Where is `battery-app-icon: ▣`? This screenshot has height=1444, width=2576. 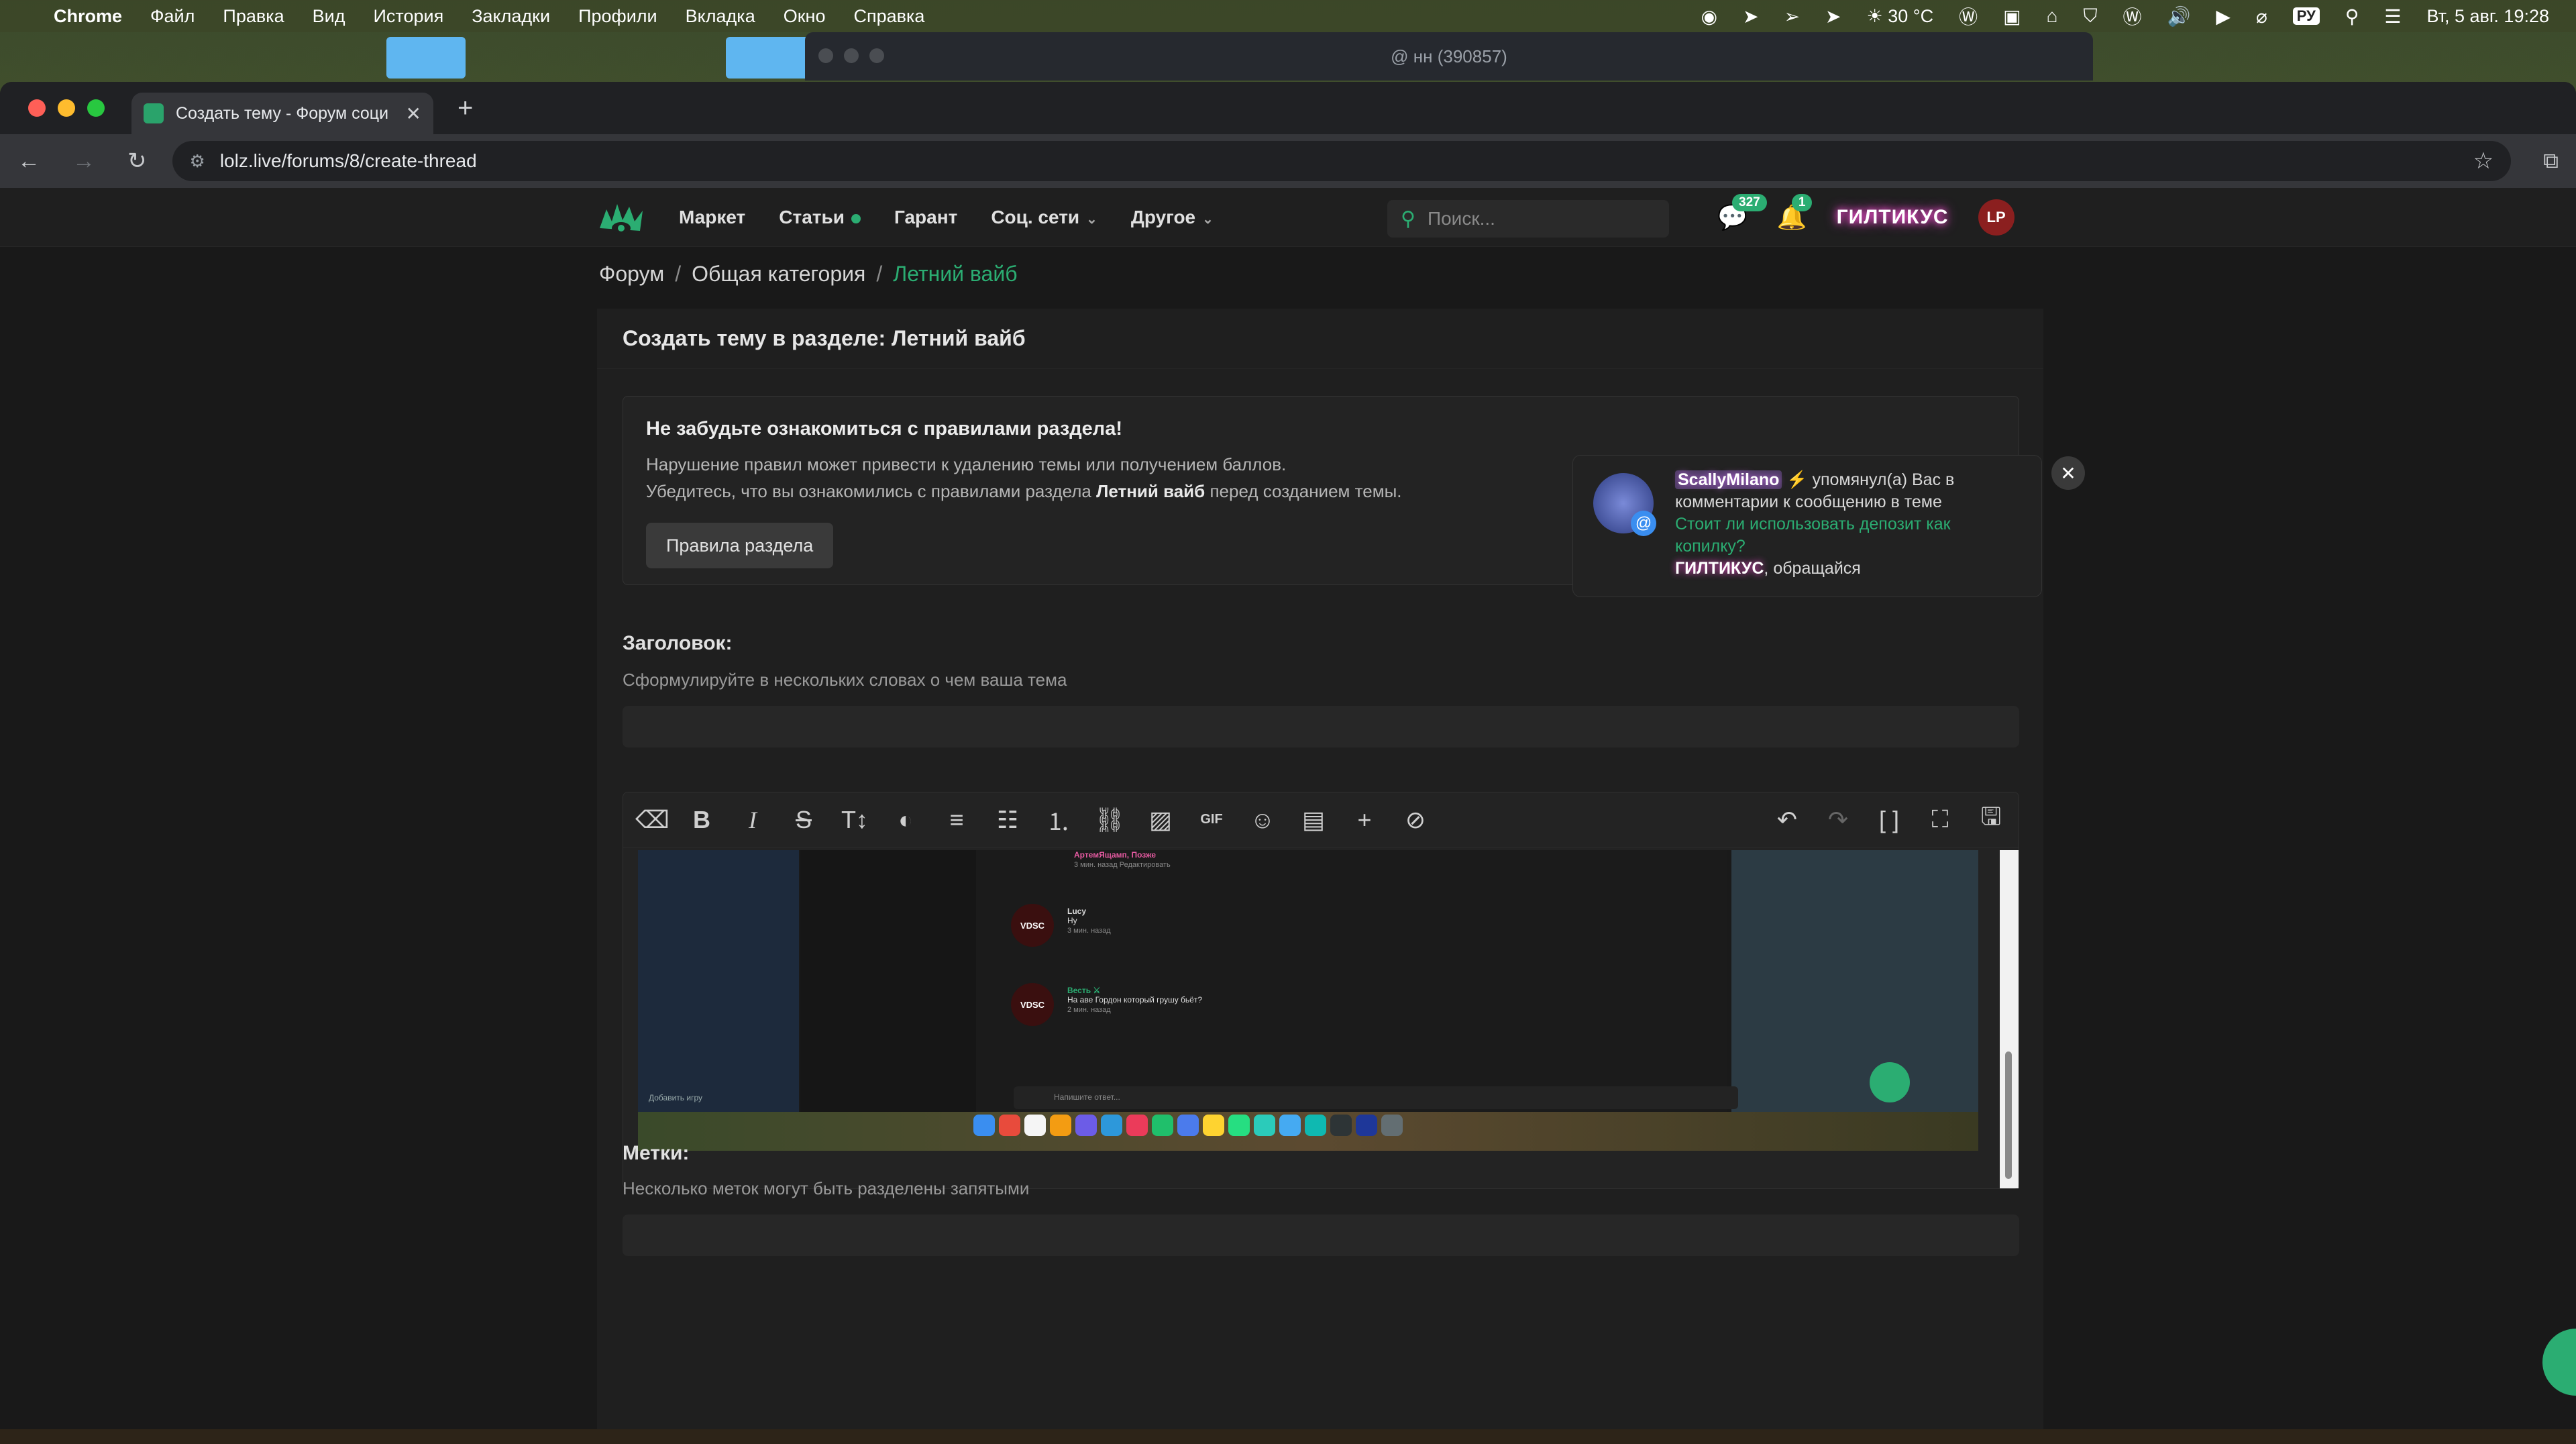
battery-app-icon: ▣ is located at coordinates (2012, 16).